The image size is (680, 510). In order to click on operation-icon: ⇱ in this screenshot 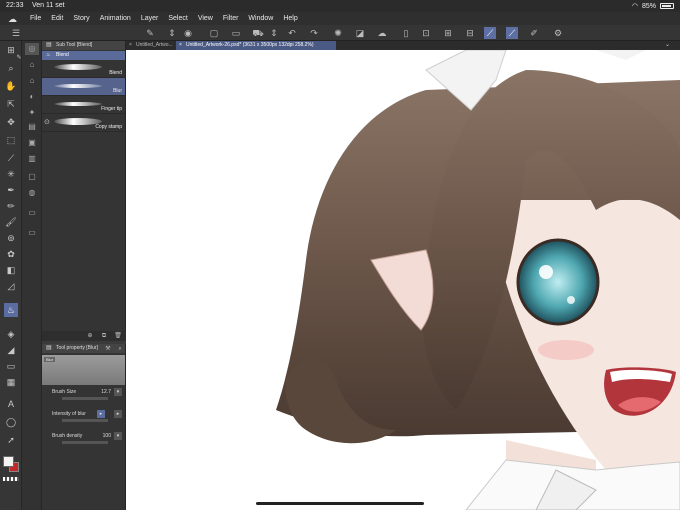, I will do `click(11, 104)`.